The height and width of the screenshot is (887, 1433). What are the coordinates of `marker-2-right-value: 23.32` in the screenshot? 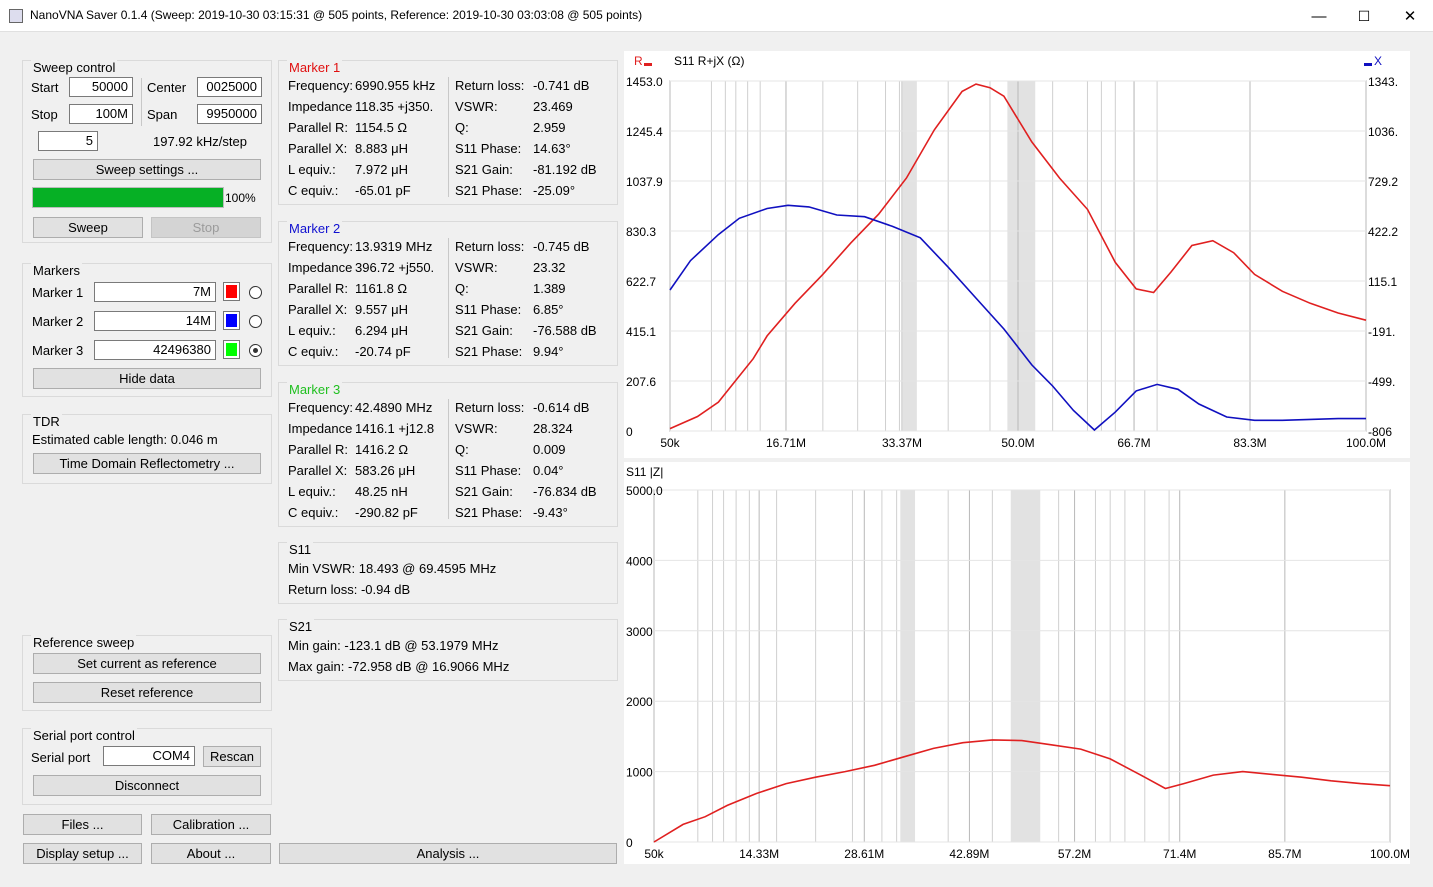 It's located at (549, 267).